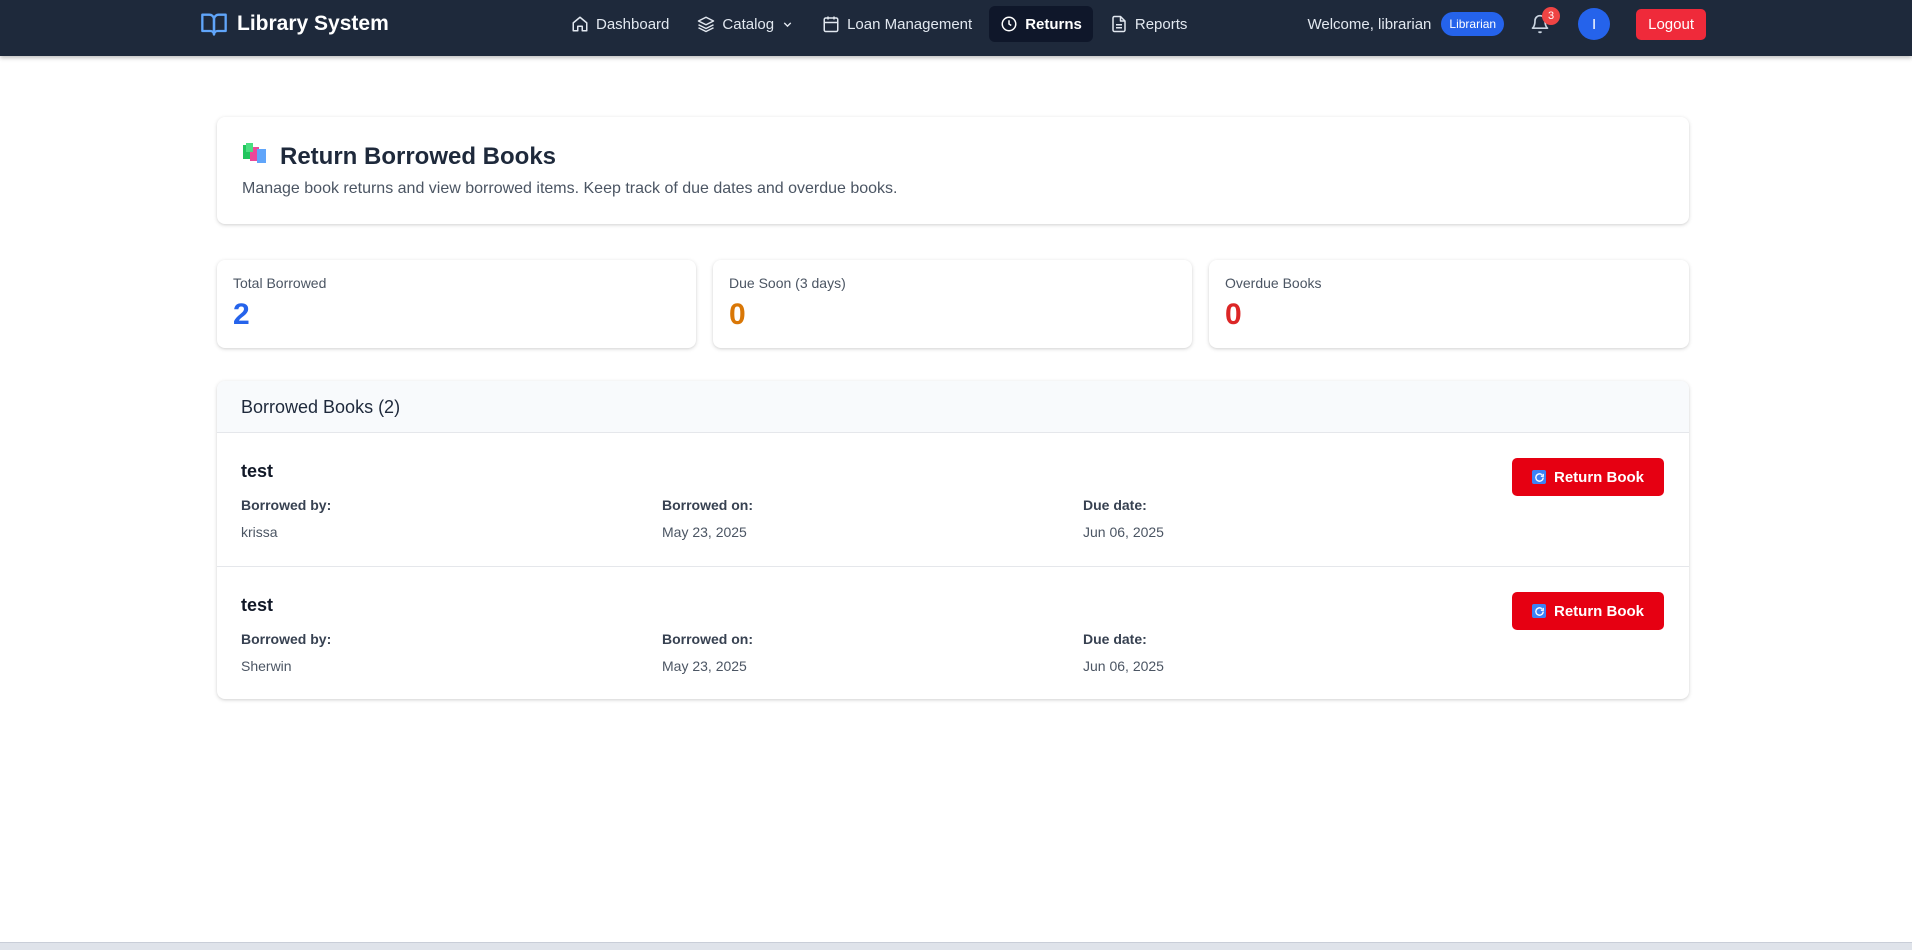 This screenshot has width=1912, height=950. Describe the element at coordinates (280, 283) in the screenshot. I see `stat-label: Total Borrowed` at that location.